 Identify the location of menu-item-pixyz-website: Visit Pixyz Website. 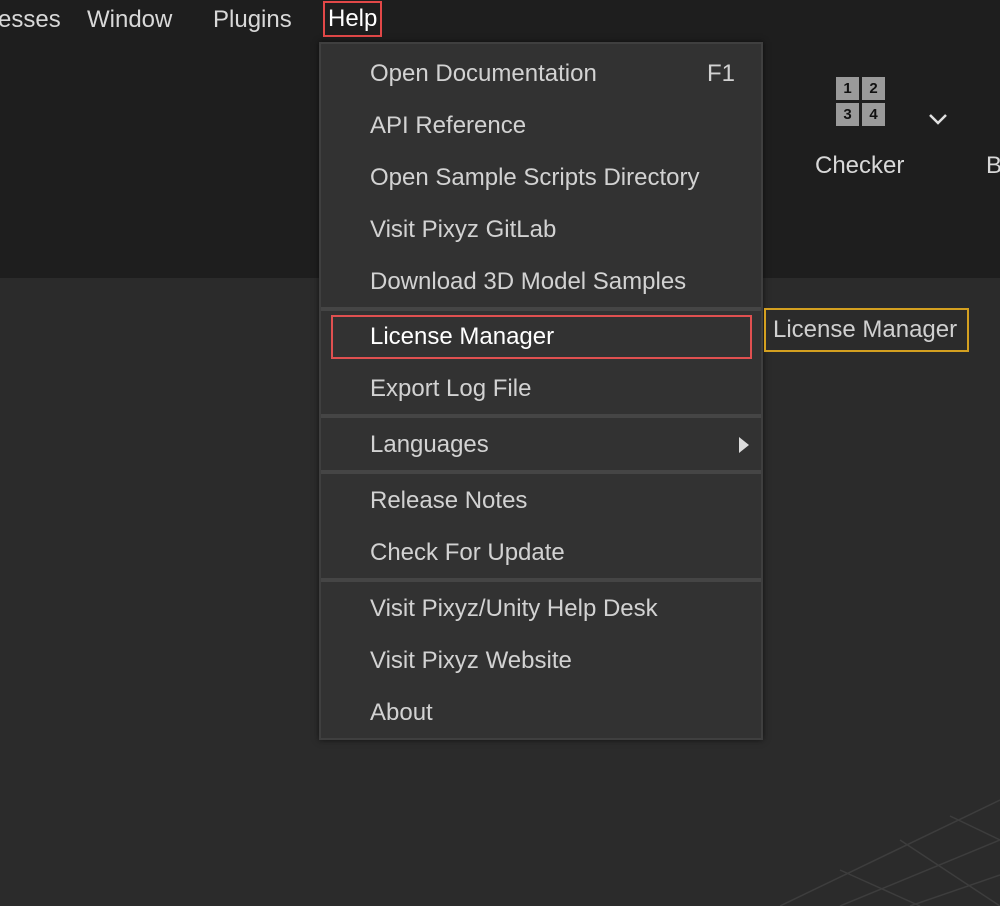
(541, 661).